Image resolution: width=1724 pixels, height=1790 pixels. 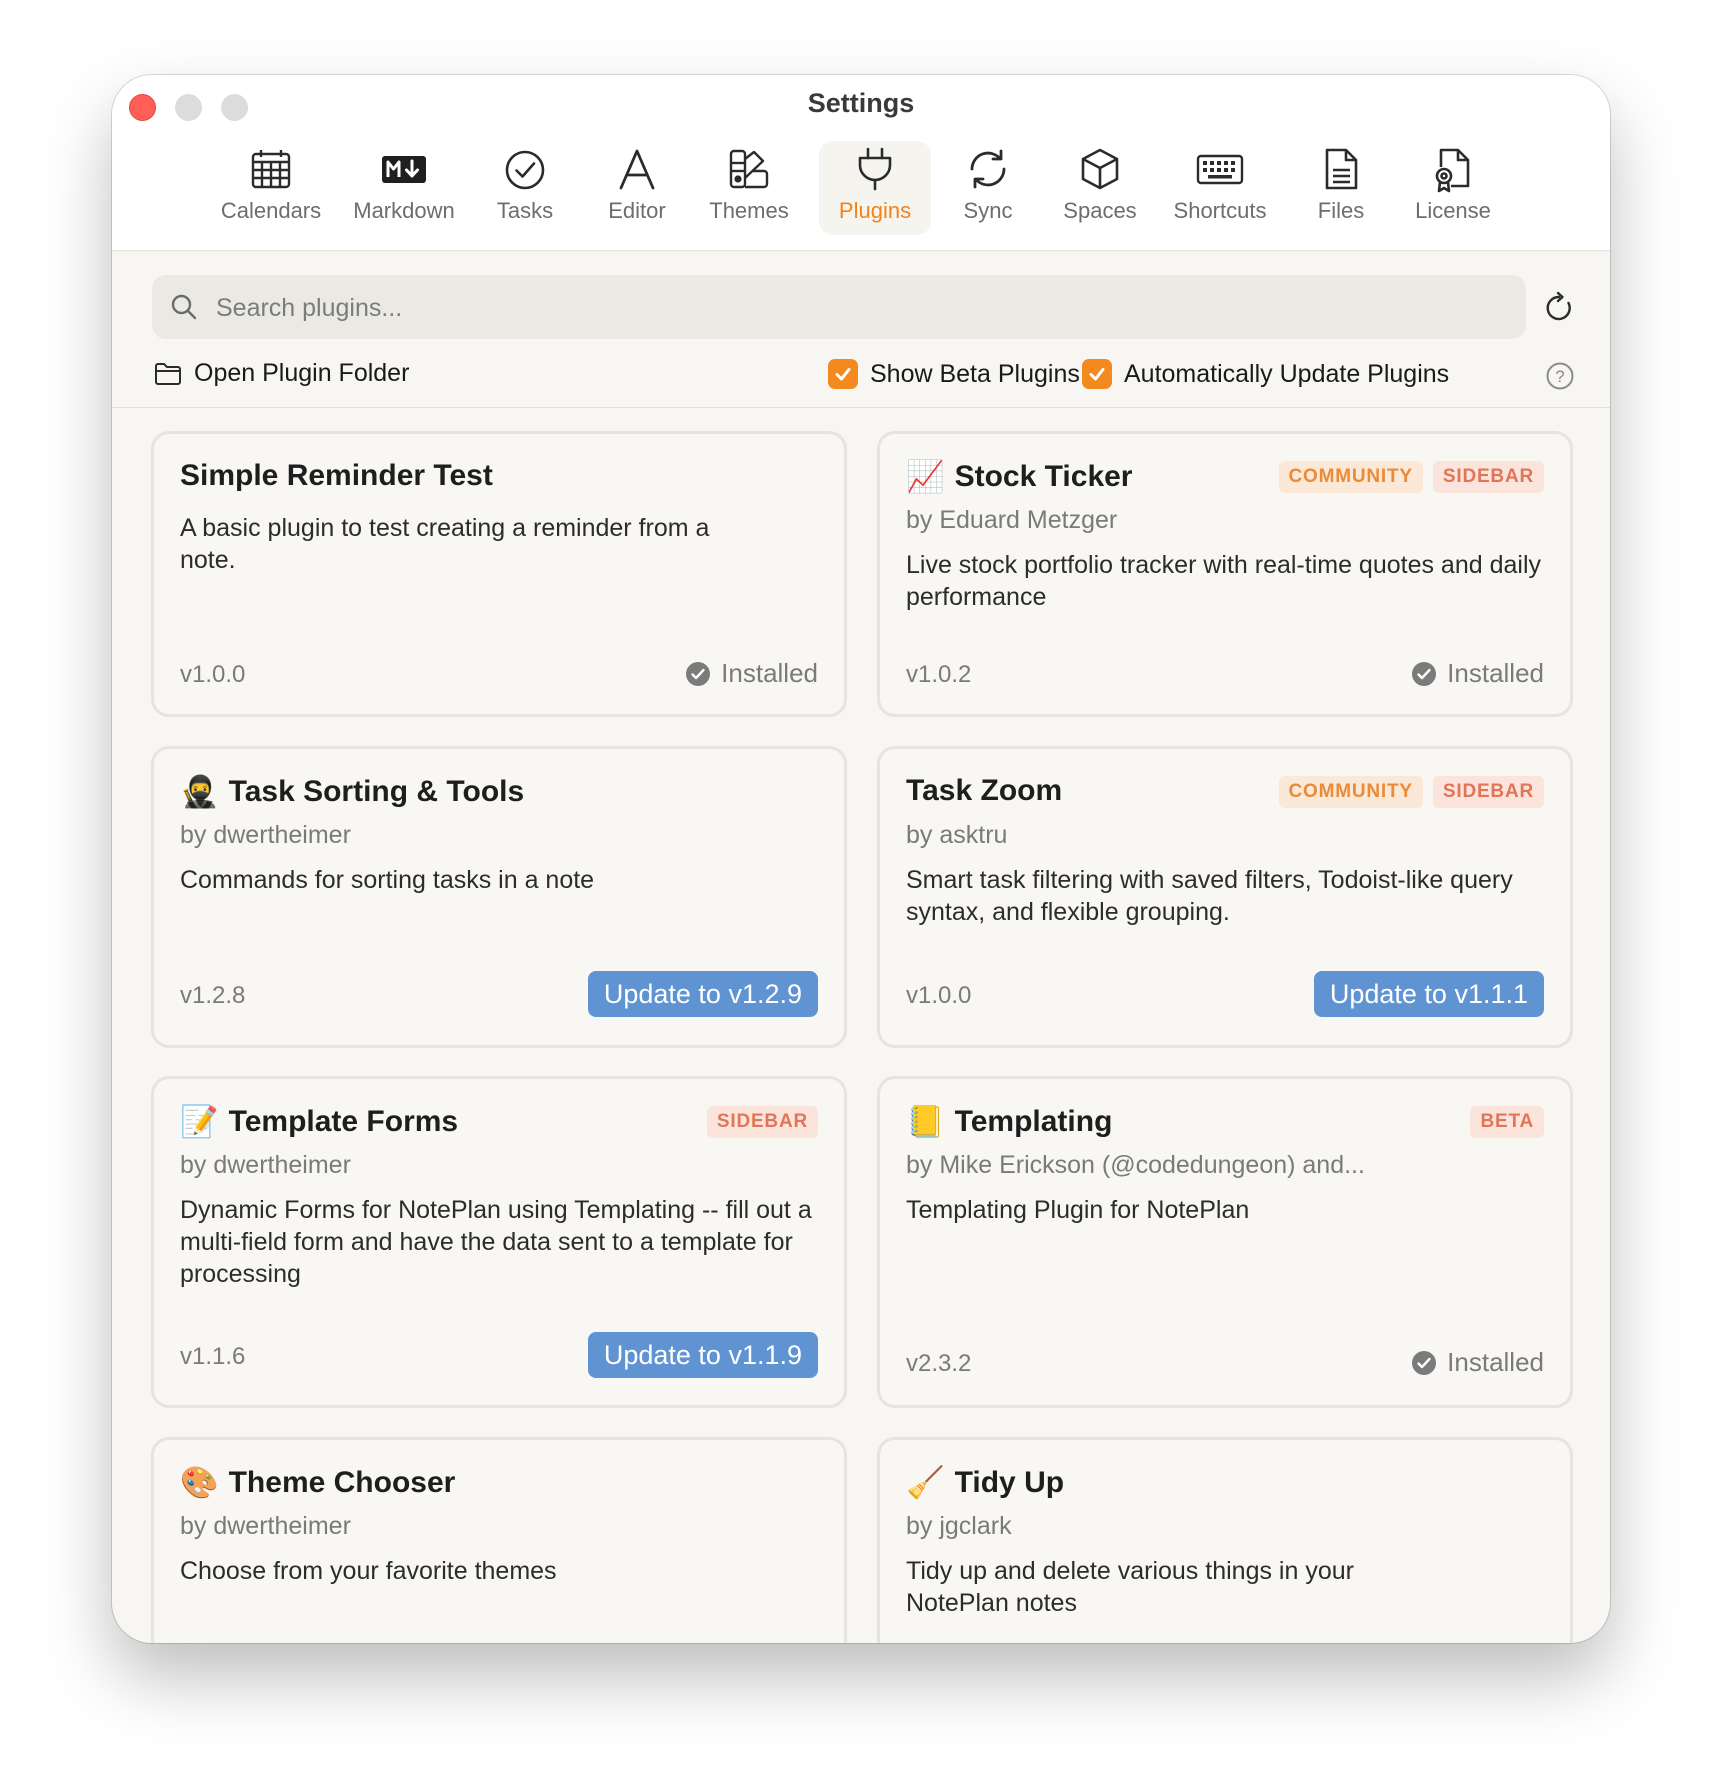 What do you see at coordinates (1428, 994) in the screenshot?
I see `update-plugin-button: Update to v1.1.1` at bounding box center [1428, 994].